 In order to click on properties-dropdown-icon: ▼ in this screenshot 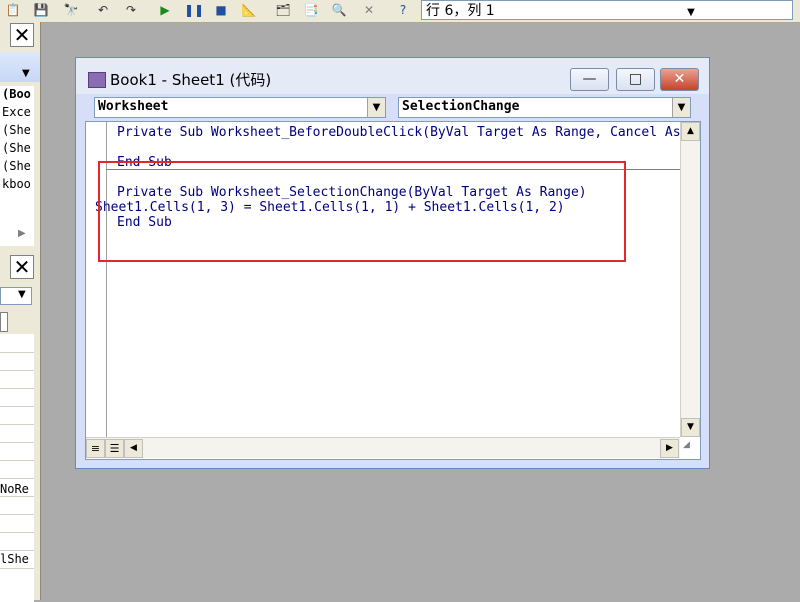, I will do `click(22, 294)`.